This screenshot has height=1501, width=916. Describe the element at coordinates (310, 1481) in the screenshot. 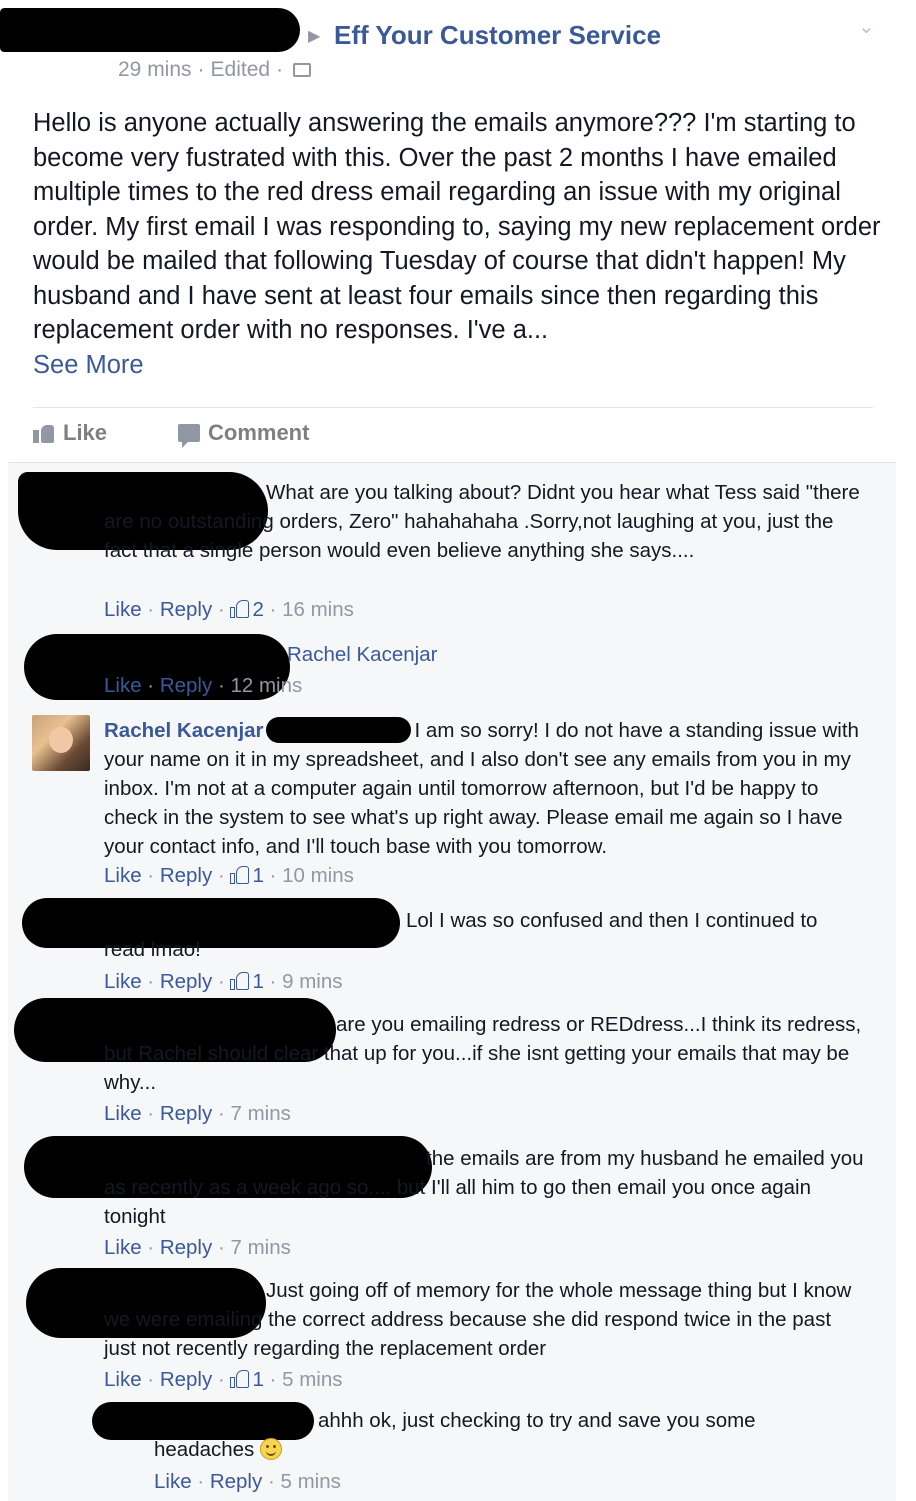

I see `reply-time: 5 mins` at that location.